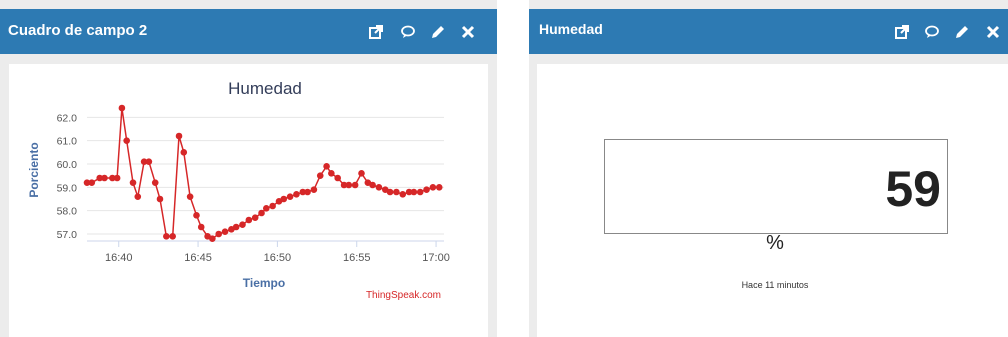 Image resolution: width=1008 pixels, height=337 pixels. What do you see at coordinates (264, 283) in the screenshot?
I see `x-axis-label: Tiempo` at bounding box center [264, 283].